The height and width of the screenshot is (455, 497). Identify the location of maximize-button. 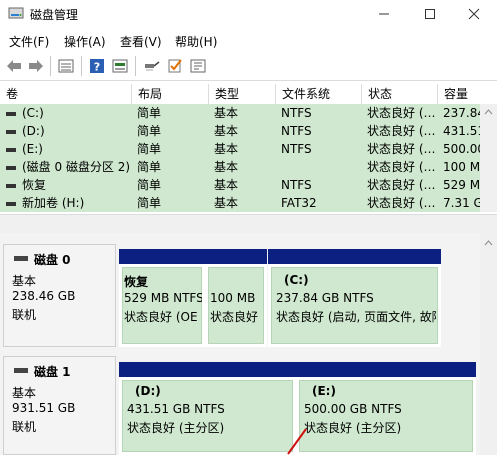
(430, 13).